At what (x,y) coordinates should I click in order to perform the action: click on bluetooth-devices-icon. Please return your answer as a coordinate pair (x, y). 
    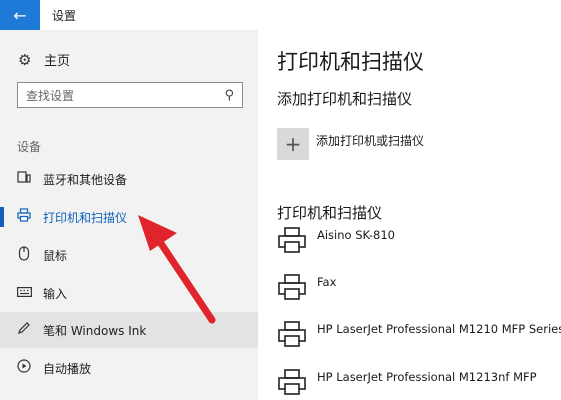
    Looking at the image, I should click on (24, 179).